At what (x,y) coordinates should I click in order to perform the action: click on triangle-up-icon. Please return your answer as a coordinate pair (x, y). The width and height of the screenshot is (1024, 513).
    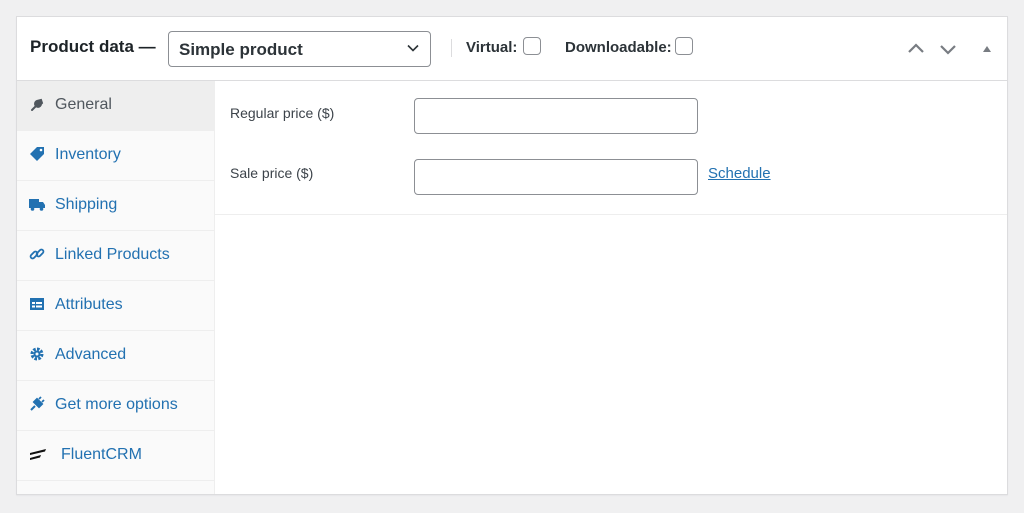
    Looking at the image, I should click on (987, 49).